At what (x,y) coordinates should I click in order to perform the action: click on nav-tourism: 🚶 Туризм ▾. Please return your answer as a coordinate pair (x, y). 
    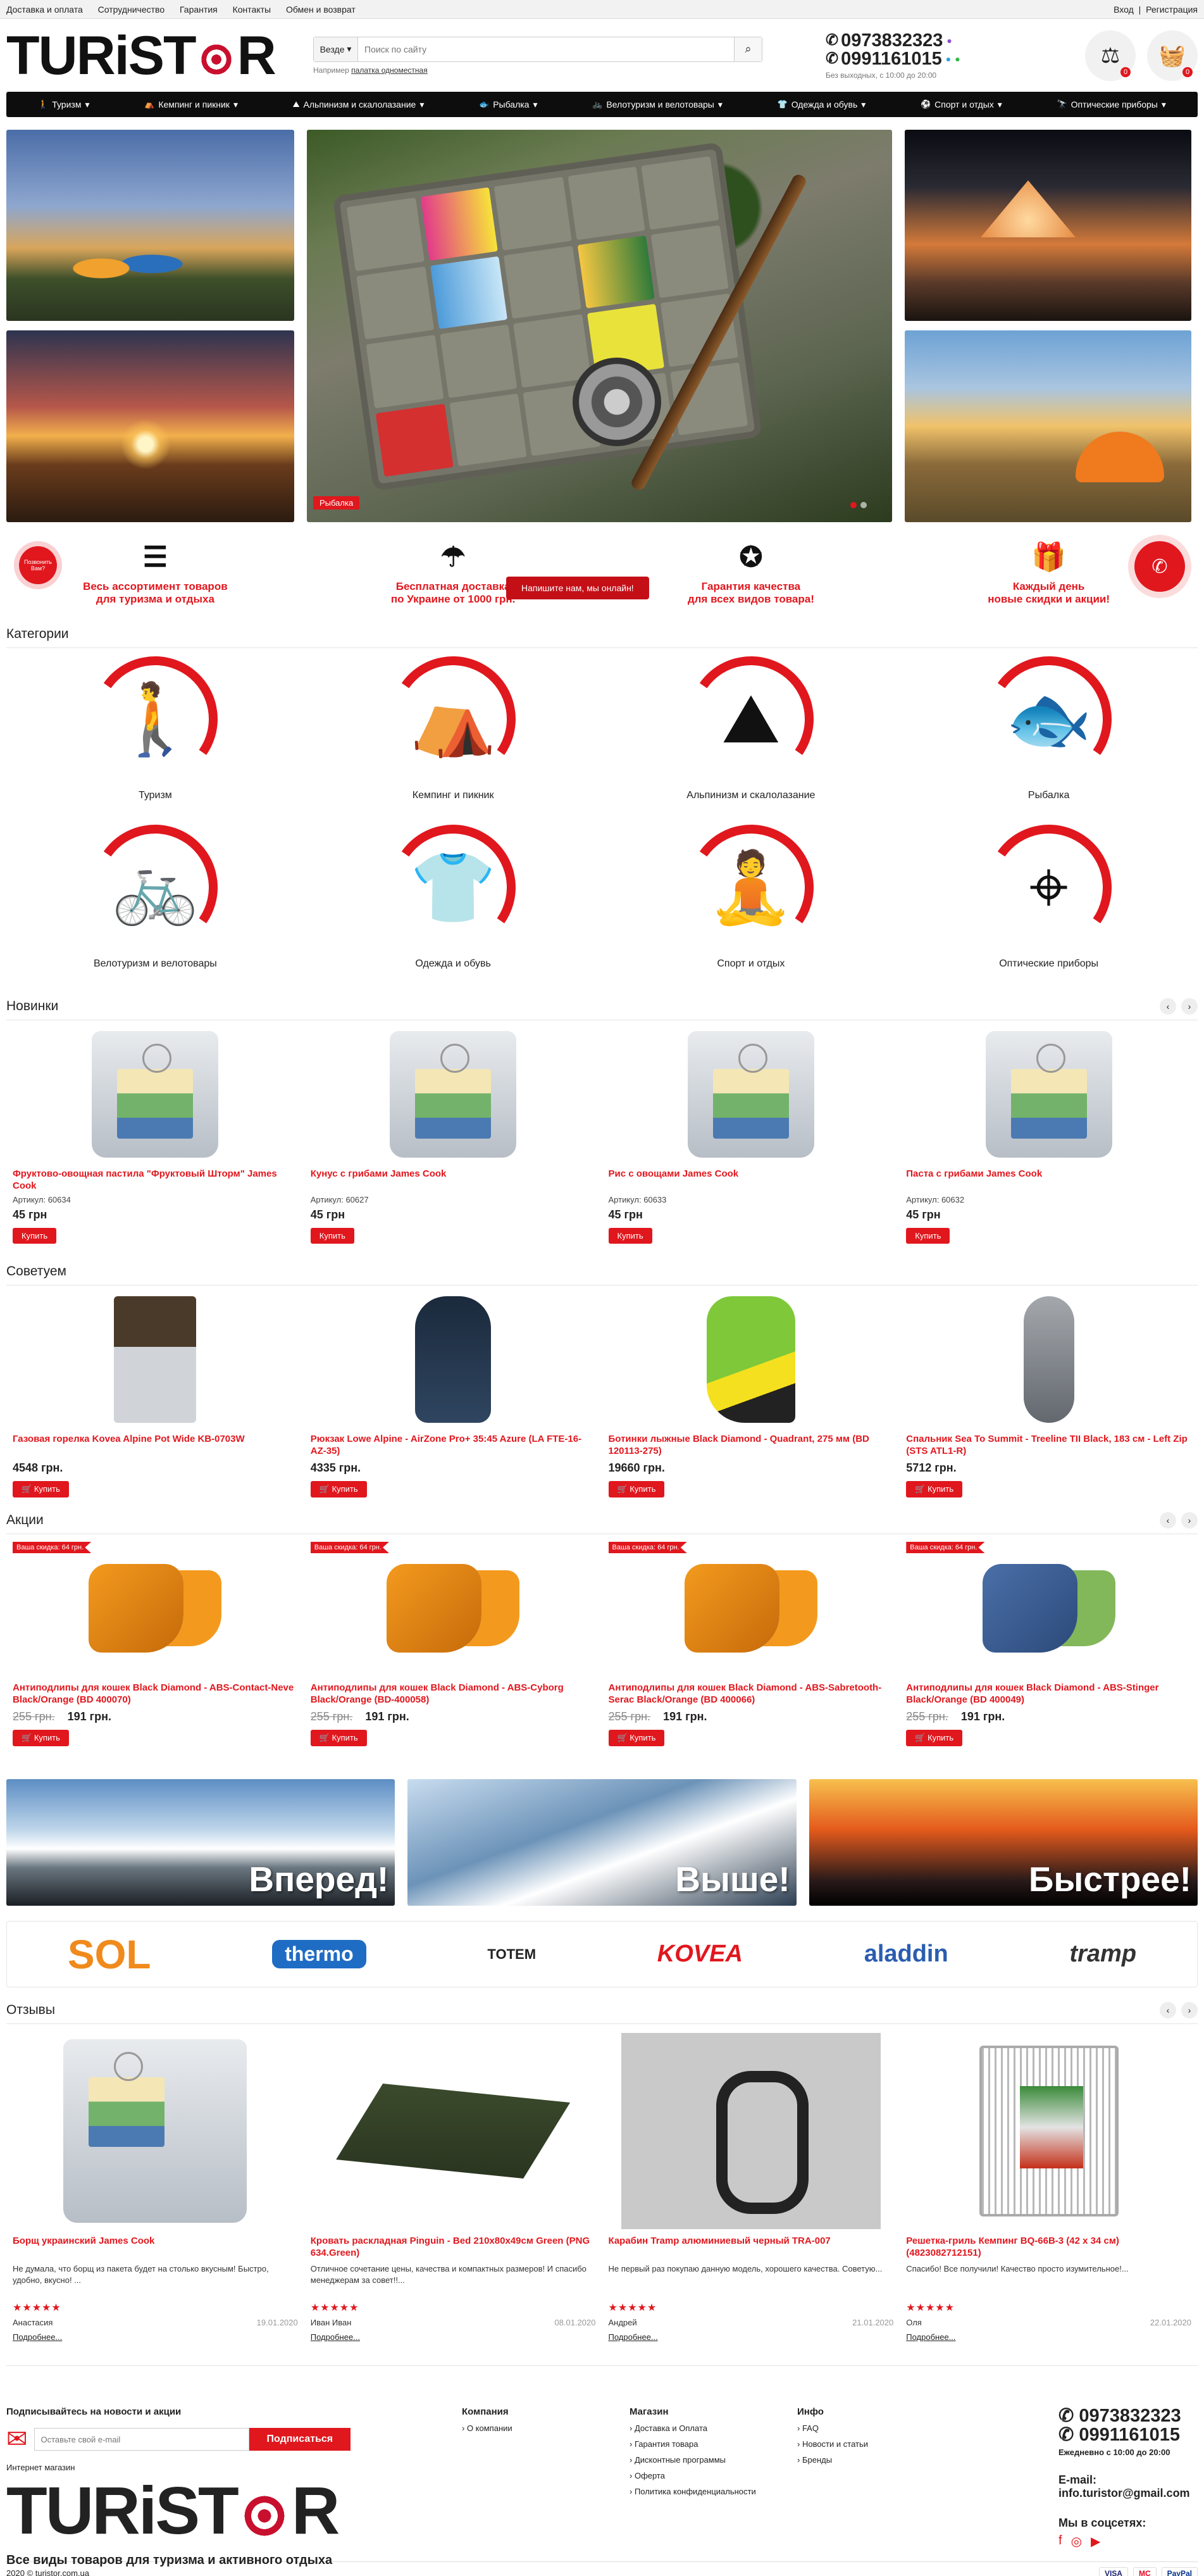
    Looking at the image, I should click on (63, 104).